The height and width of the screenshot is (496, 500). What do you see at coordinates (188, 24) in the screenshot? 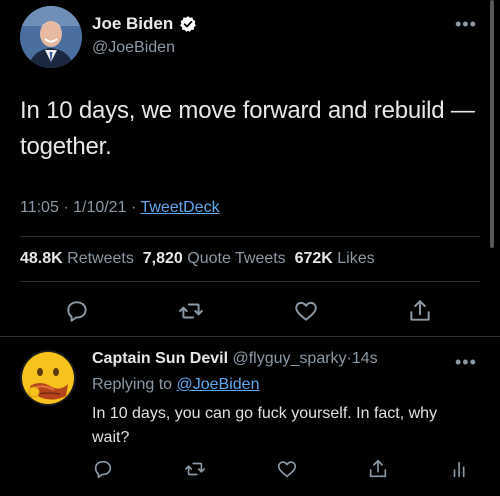
I see `verified-badge-icon` at bounding box center [188, 24].